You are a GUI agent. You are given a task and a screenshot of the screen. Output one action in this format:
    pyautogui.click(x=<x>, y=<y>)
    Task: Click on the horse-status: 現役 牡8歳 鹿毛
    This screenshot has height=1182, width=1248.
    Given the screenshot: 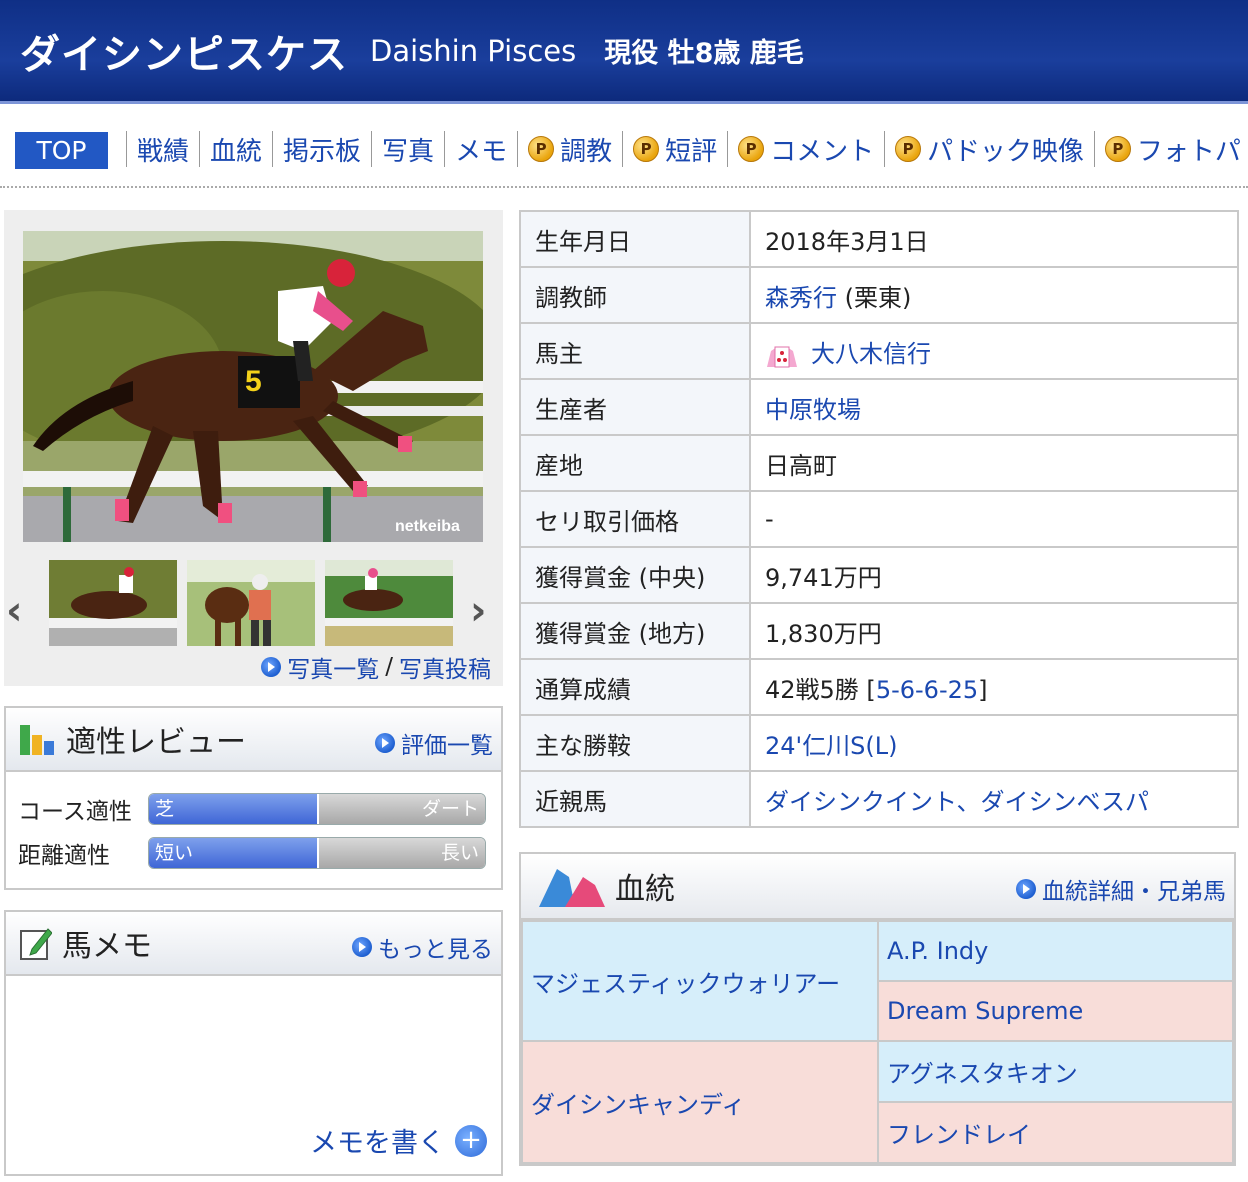 What is the action you would take?
    pyautogui.click(x=704, y=53)
    